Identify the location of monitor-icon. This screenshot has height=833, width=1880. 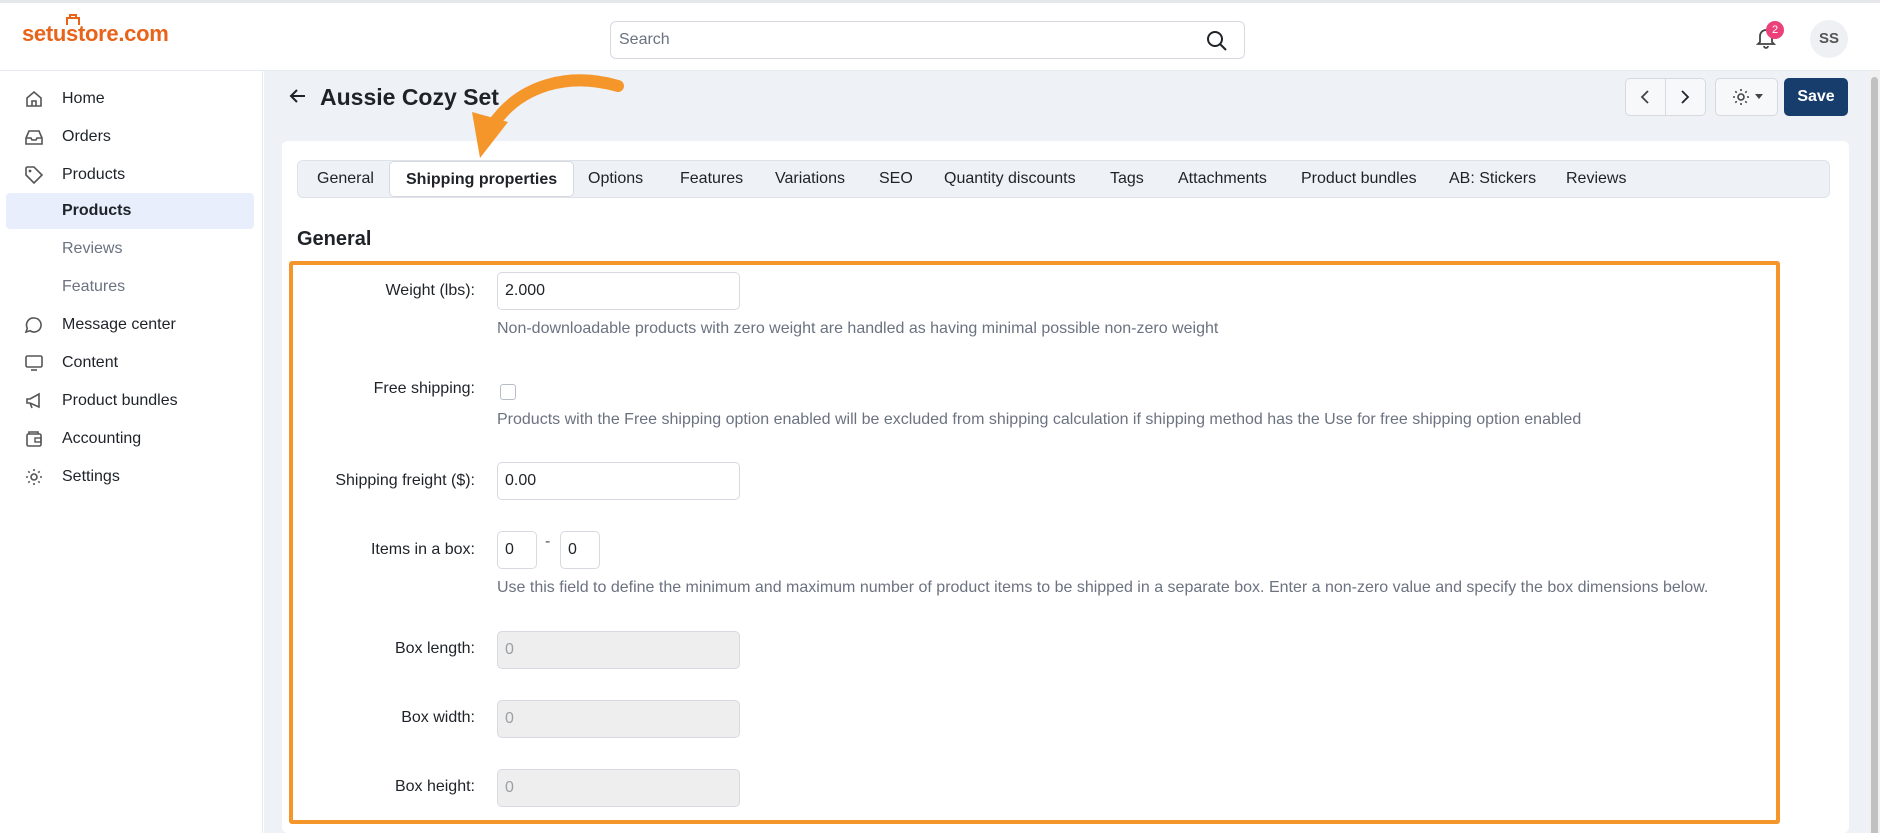
(34, 363).